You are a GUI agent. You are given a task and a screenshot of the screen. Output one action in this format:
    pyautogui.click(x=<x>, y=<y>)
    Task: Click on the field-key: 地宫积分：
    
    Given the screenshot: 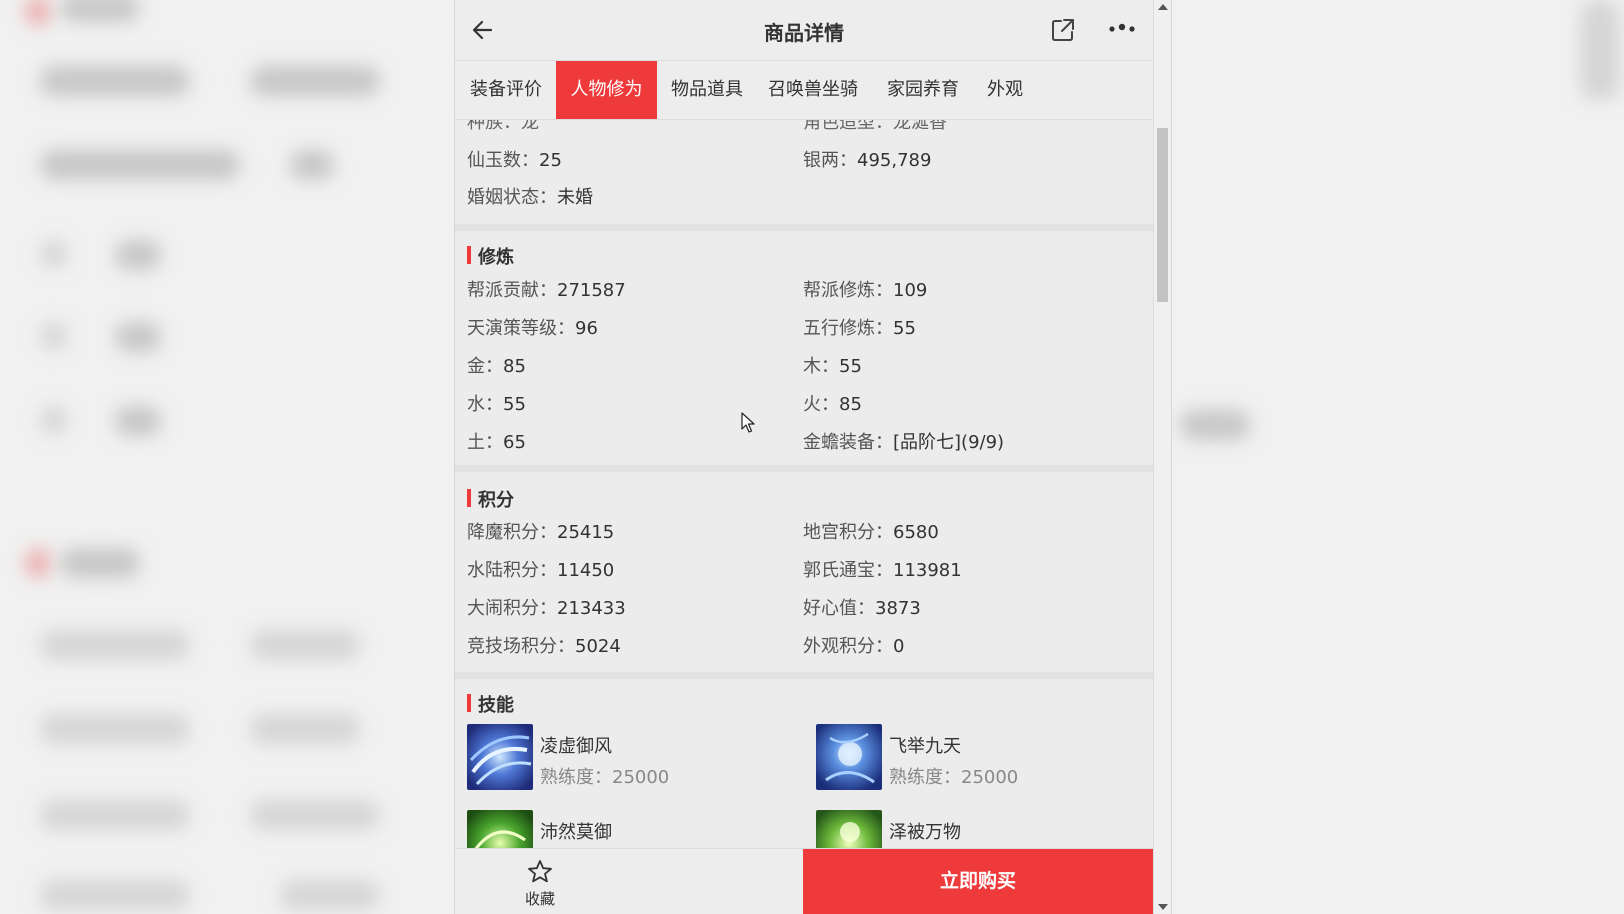 What is the action you would take?
    pyautogui.click(x=848, y=532)
    